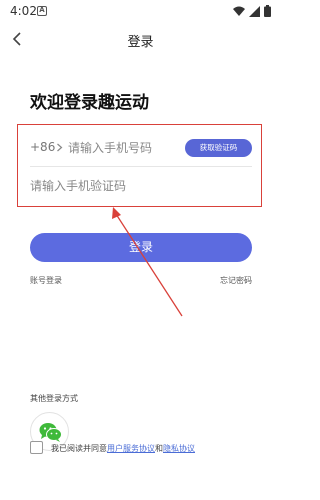 This screenshot has width=320, height=500. Describe the element at coordinates (267, 11) in the screenshot. I see `battery-icon` at that location.